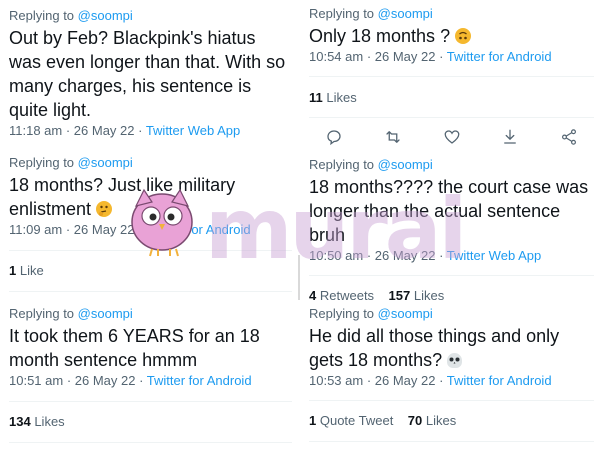  Describe the element at coordinates (393, 137) in the screenshot. I see `retweet-icon` at that location.